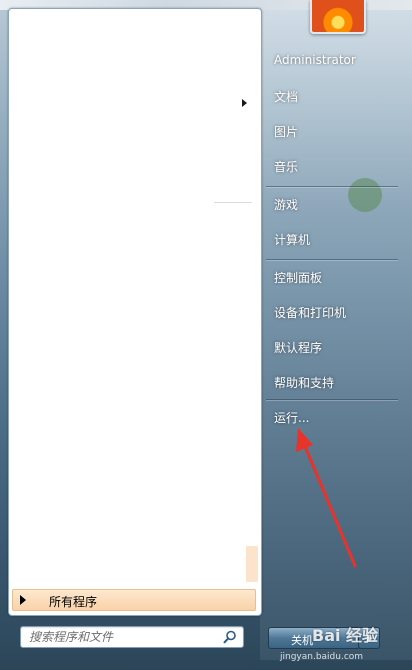 The height and width of the screenshot is (670, 412). I want to click on search-box, so click(132, 637).